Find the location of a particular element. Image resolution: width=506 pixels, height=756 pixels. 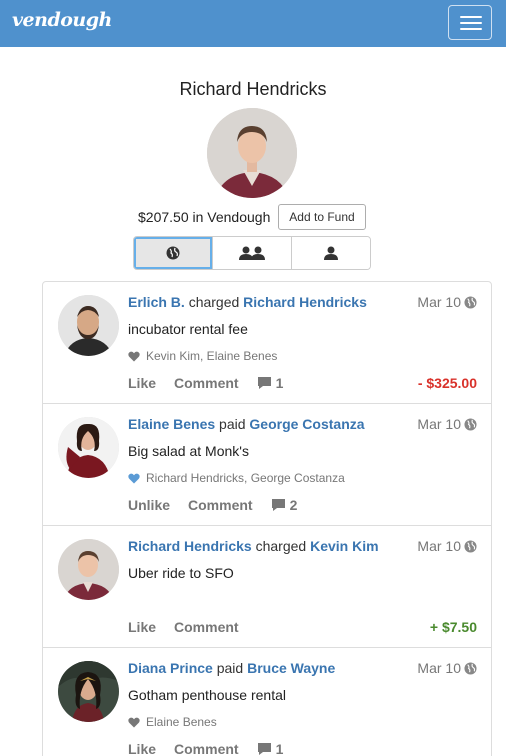

unlike-button: Unlike is located at coordinates (149, 505).